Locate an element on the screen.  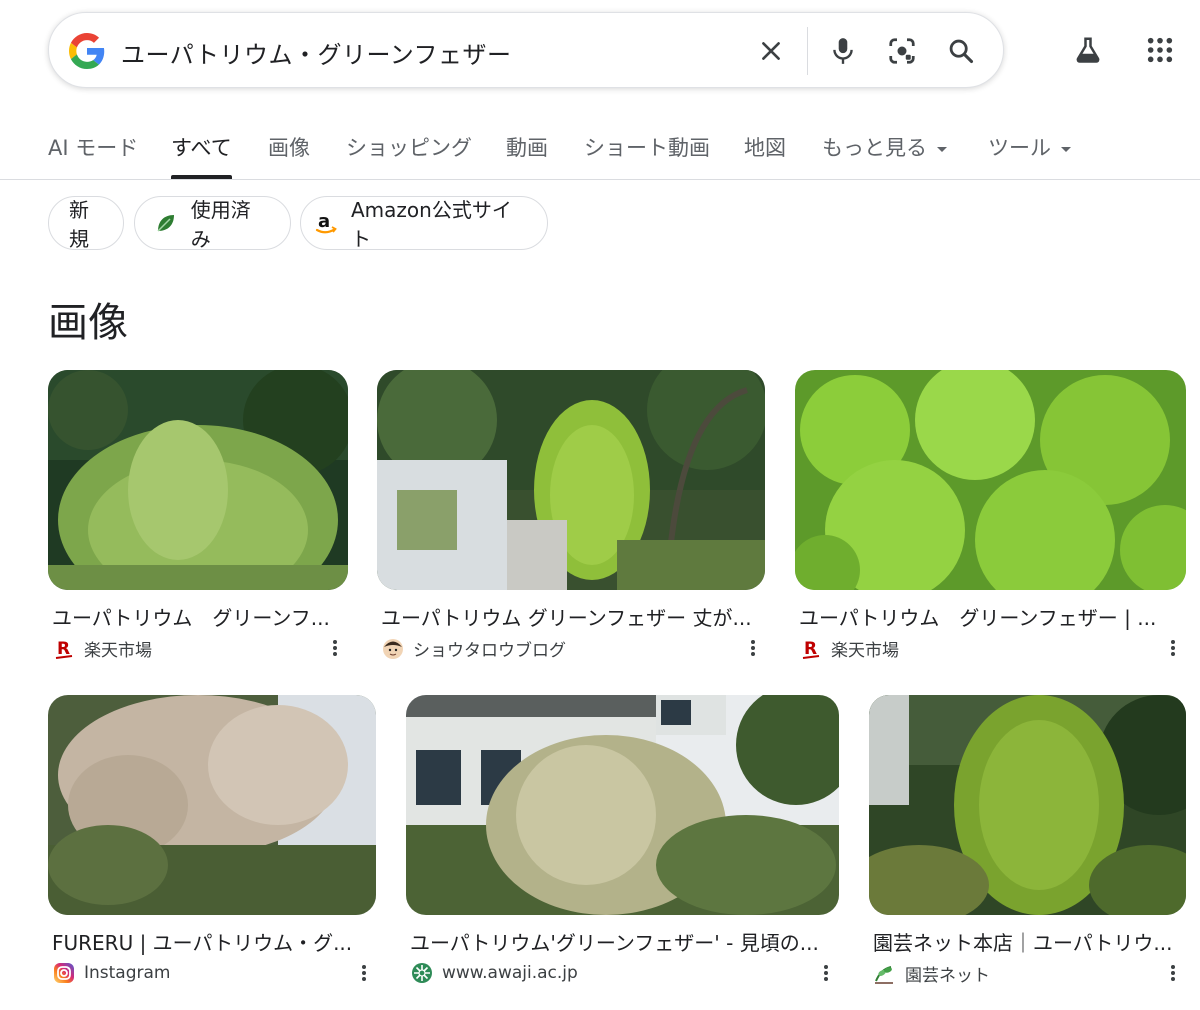
chip-amazon: a Amazon公式サイト is located at coordinates (424, 223).